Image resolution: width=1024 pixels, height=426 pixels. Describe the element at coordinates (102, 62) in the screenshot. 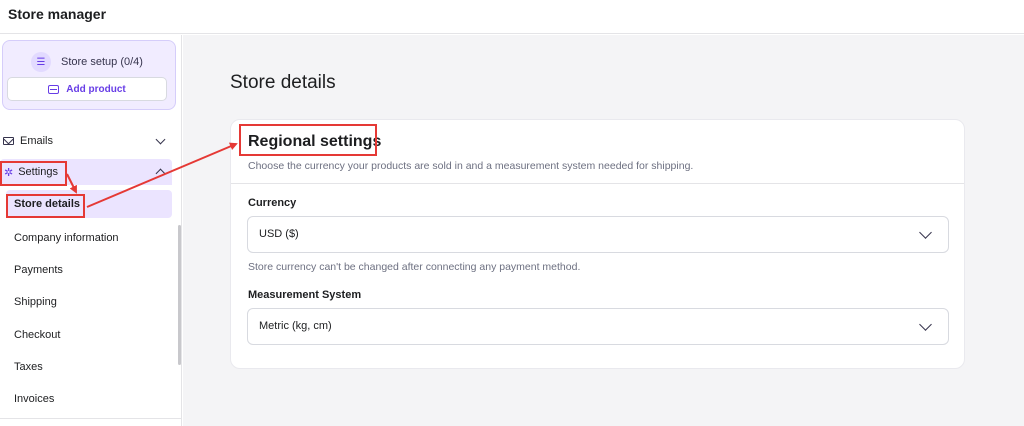

I see `store-setup-label: Store setup (0/4)` at that location.